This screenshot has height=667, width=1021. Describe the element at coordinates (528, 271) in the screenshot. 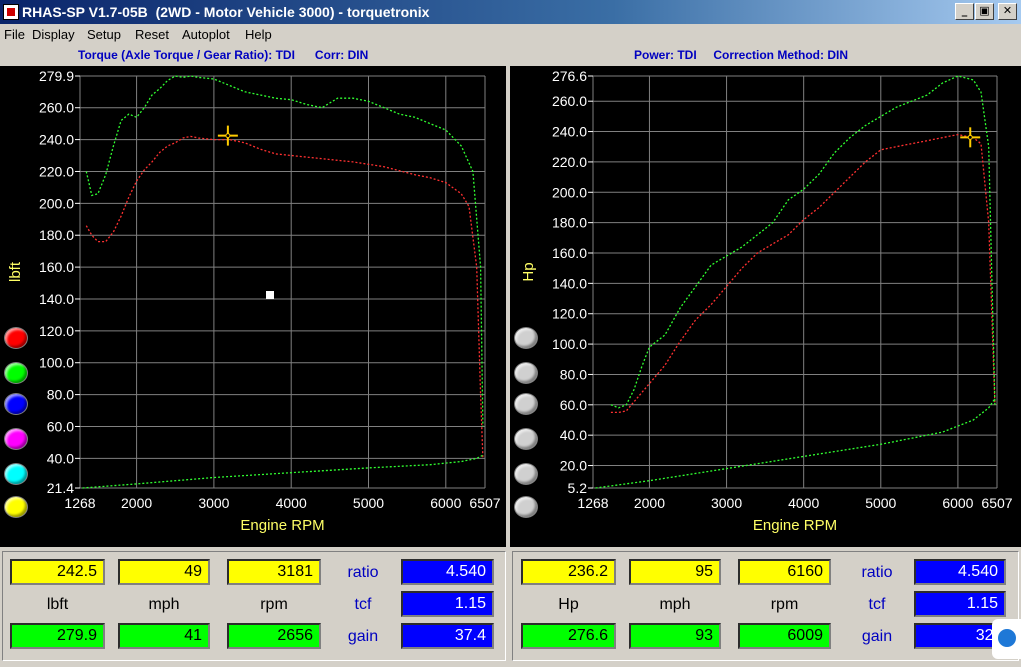

I see `power-y-axis-label: Hp` at that location.